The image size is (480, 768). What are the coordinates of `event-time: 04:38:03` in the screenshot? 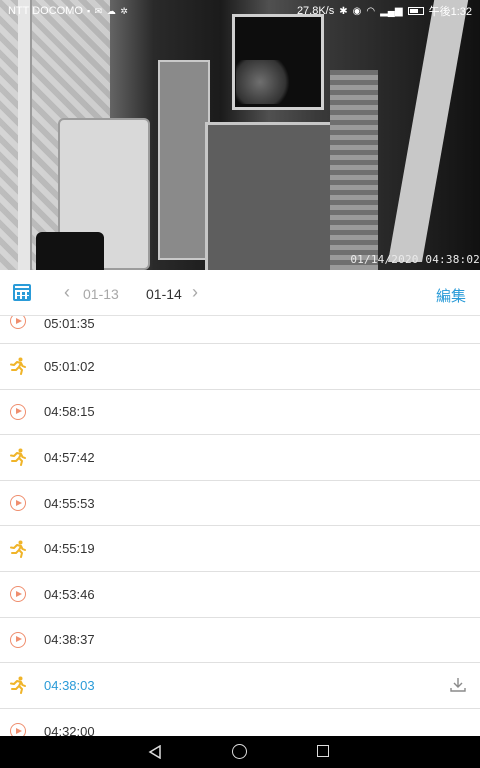 It's located at (69, 685).